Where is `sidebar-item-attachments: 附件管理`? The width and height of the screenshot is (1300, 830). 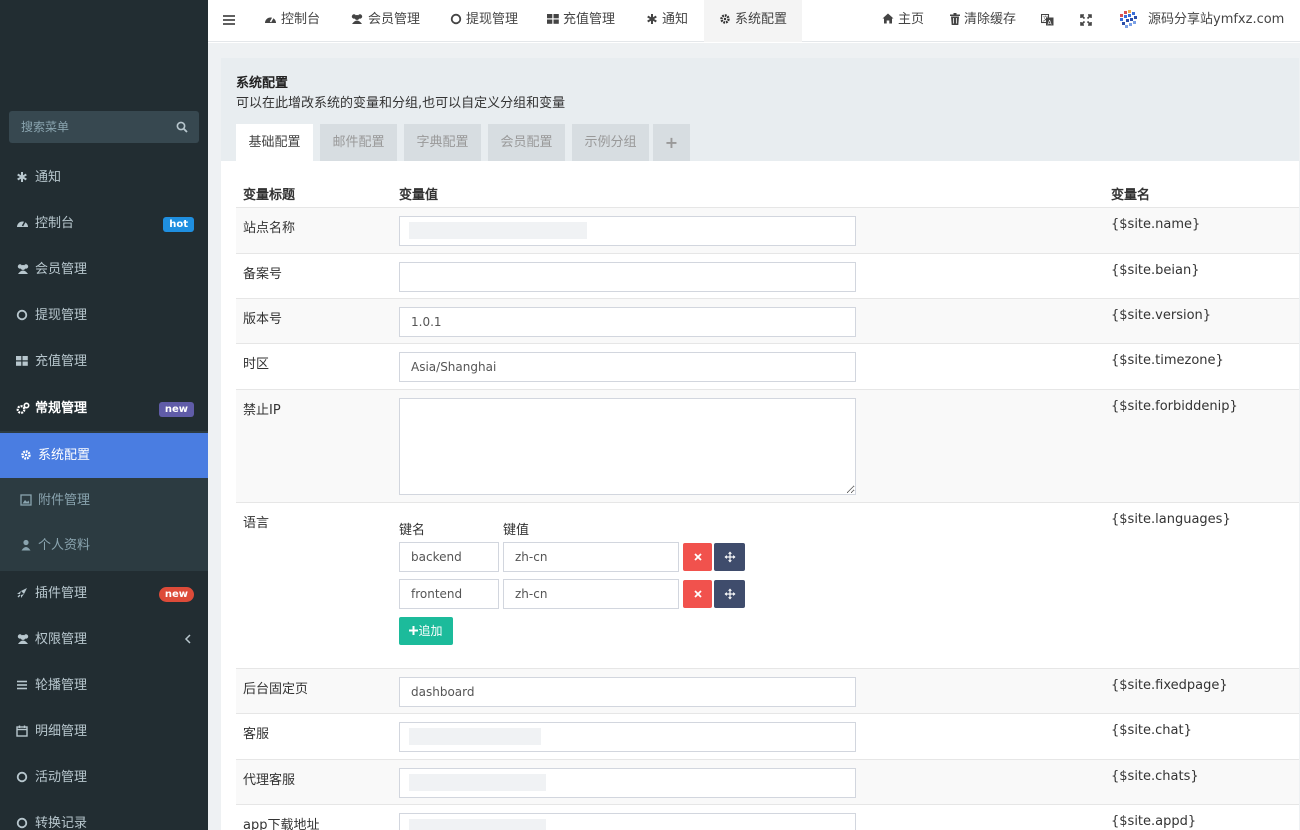
sidebar-item-attachments: 附件管理 is located at coordinates (104, 500).